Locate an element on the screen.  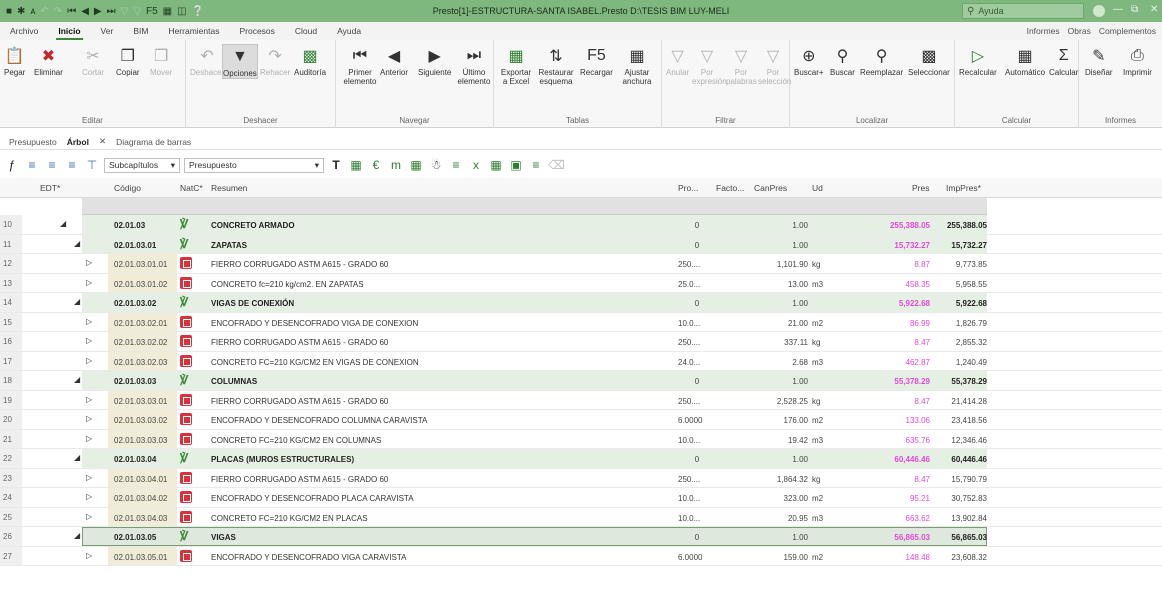
text-icon: T is located at coordinates (336, 165).